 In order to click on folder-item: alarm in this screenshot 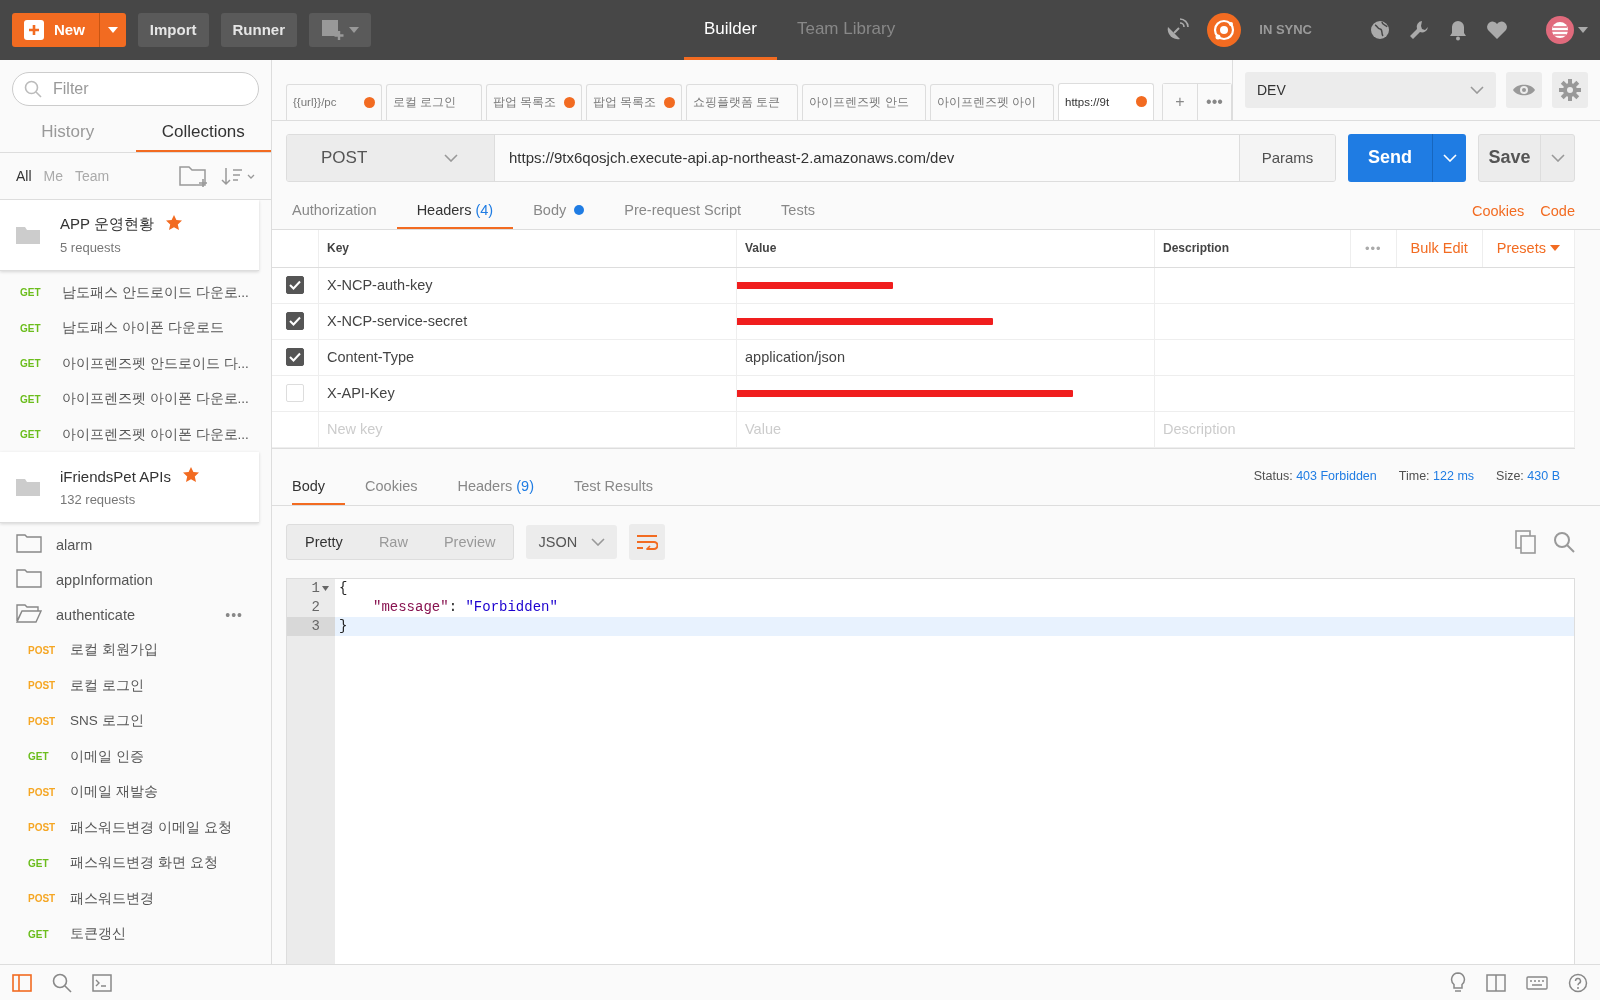, I will do `click(129, 545)`.